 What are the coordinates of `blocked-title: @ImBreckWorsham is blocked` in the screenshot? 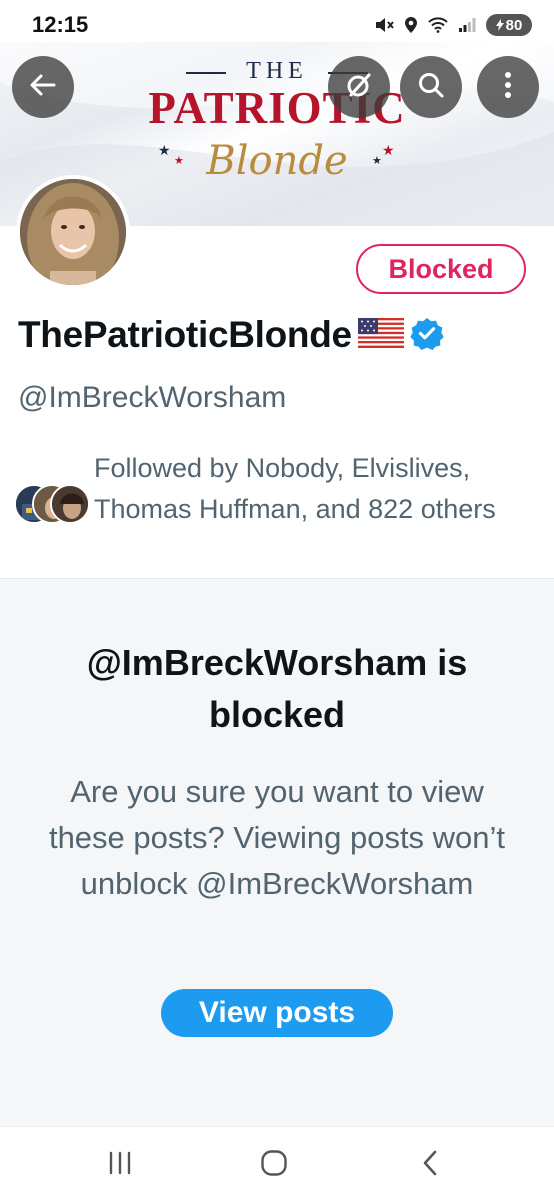 It's located at (277, 688).